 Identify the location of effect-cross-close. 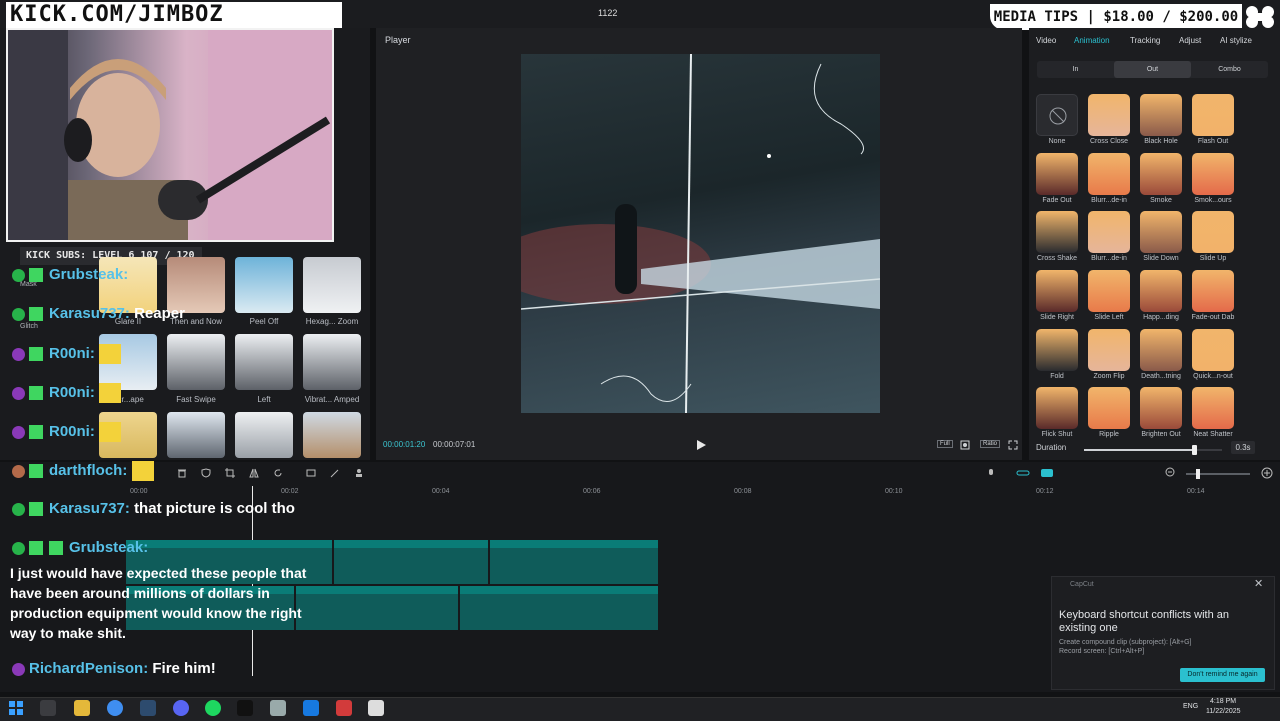
(1109, 115).